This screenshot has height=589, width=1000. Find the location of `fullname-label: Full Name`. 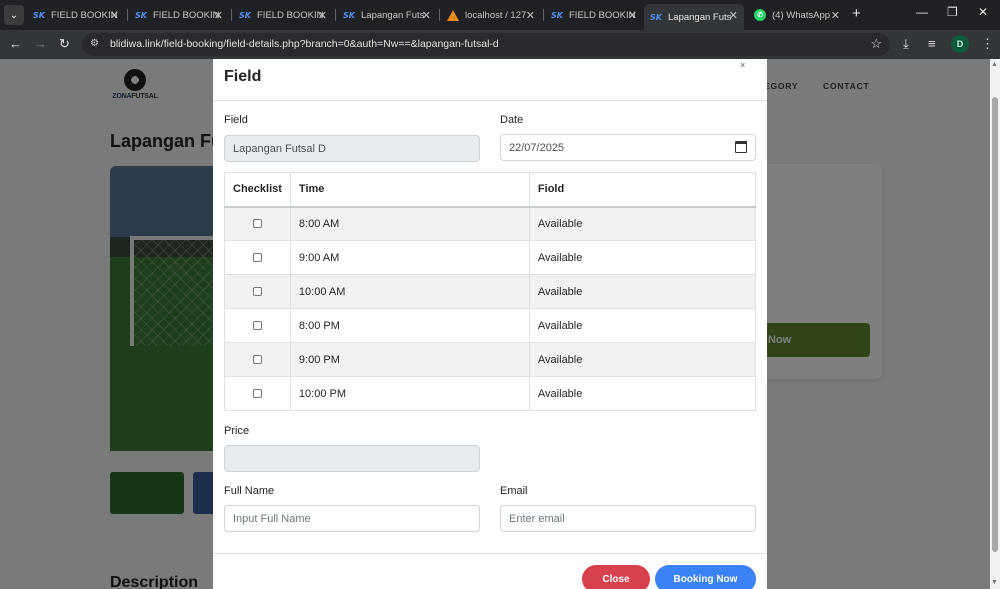

fullname-label: Full Name is located at coordinates (249, 491).